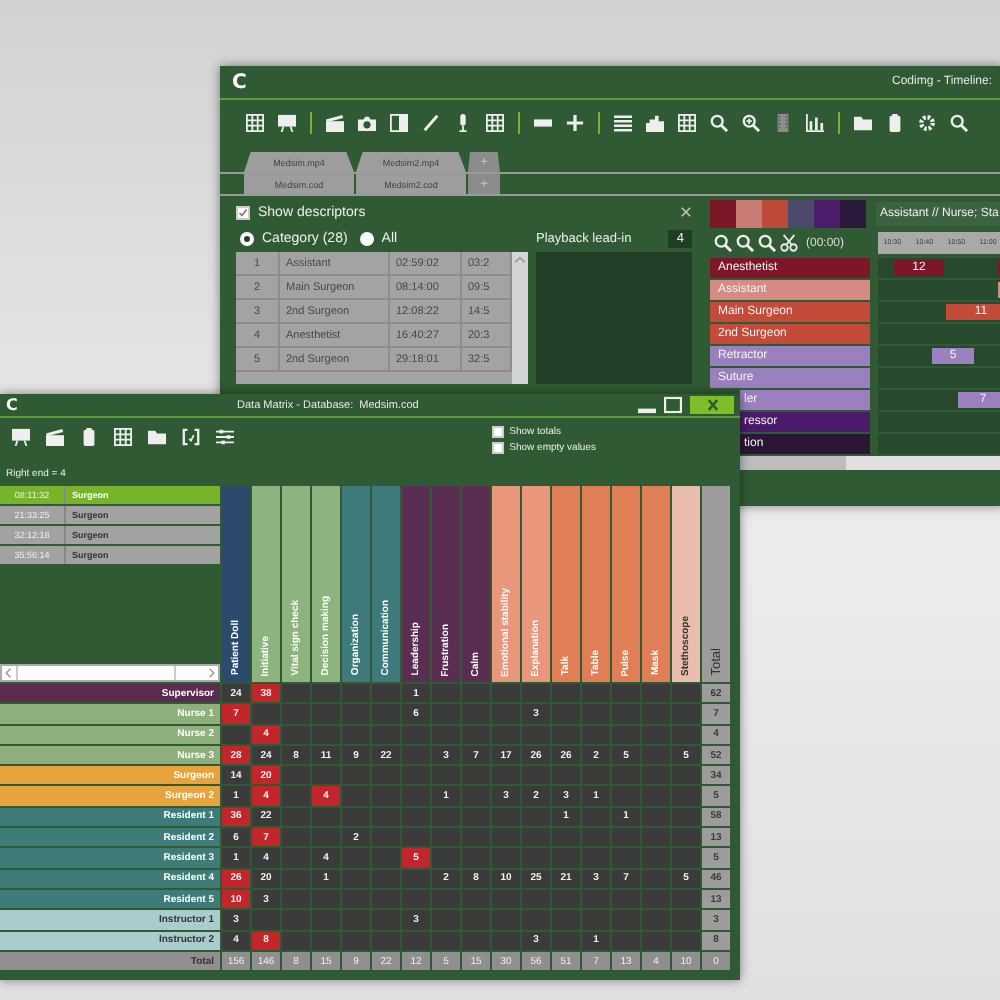  I want to click on chevron-left-icon, so click(9, 673).